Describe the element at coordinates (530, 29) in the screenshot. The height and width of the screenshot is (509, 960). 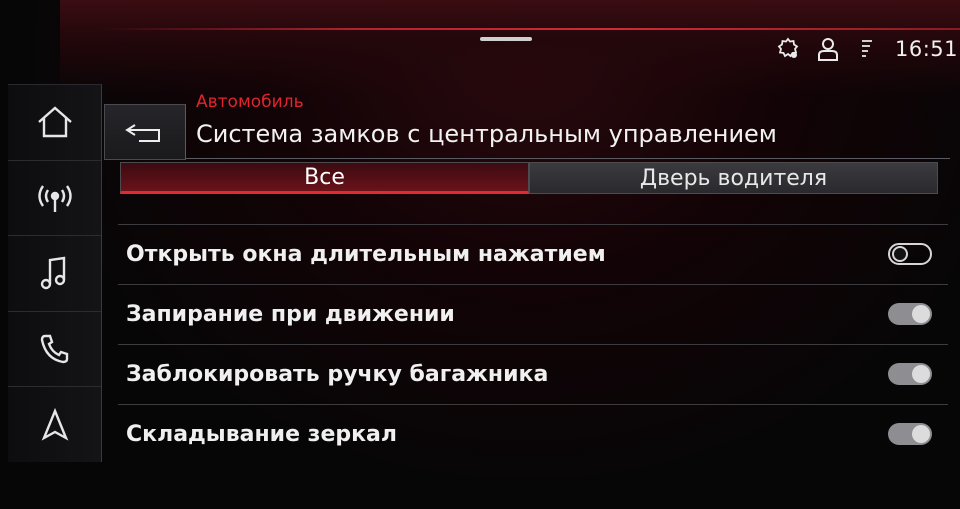
I see `top-accent-line` at that location.